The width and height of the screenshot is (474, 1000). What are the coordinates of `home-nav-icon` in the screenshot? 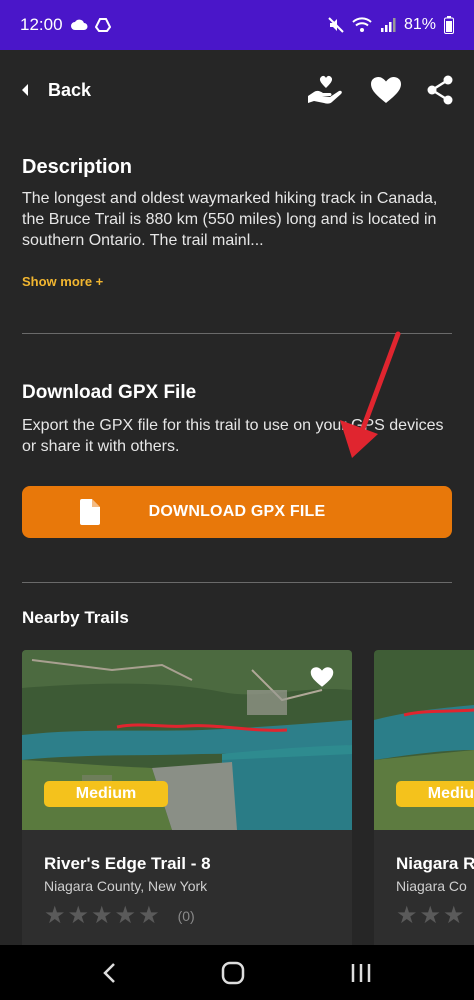 It's located at (233, 973).